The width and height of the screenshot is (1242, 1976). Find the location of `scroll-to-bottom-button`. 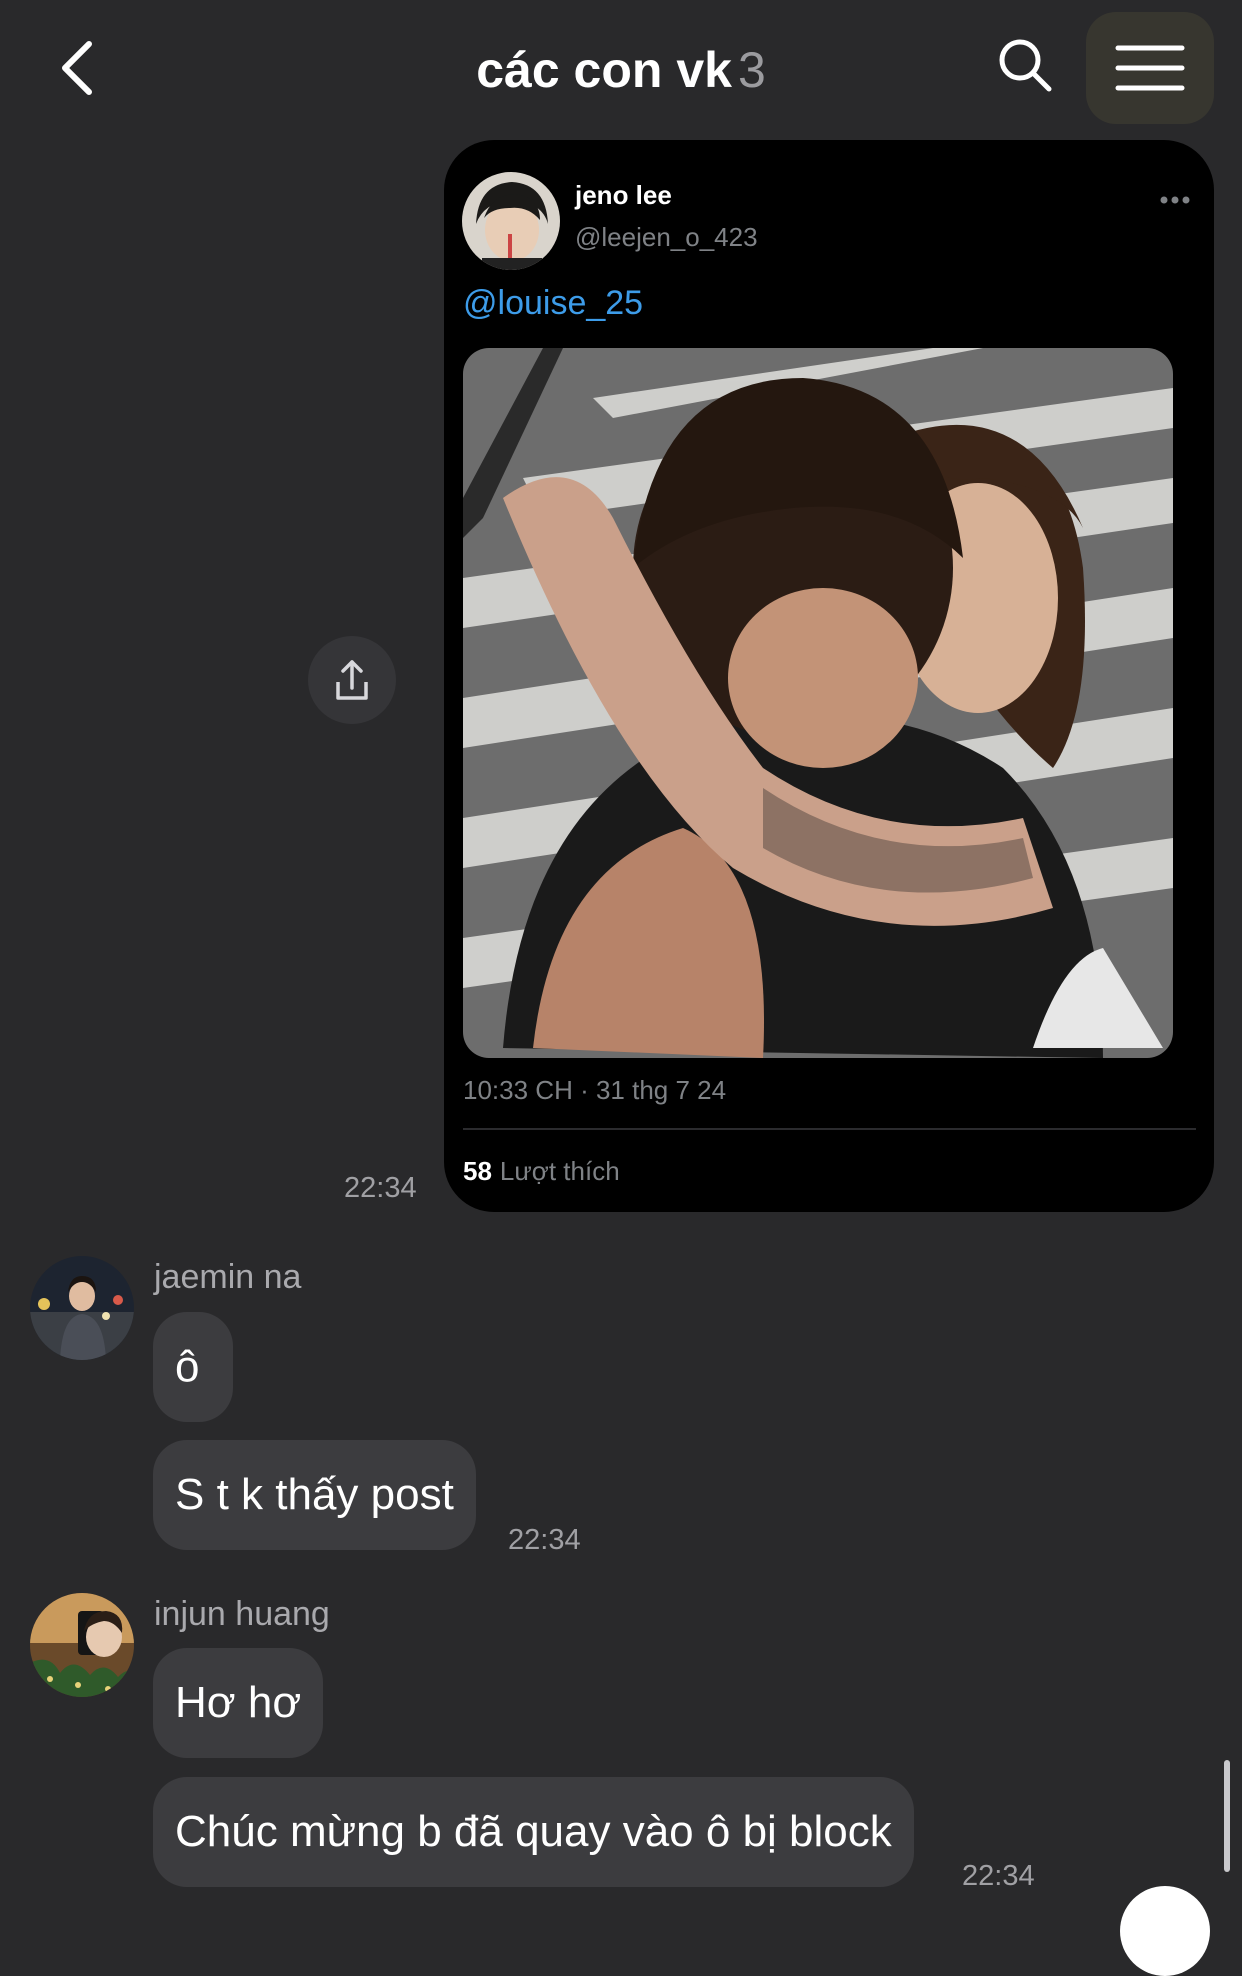

scroll-to-bottom-button is located at coordinates (1165, 1931).